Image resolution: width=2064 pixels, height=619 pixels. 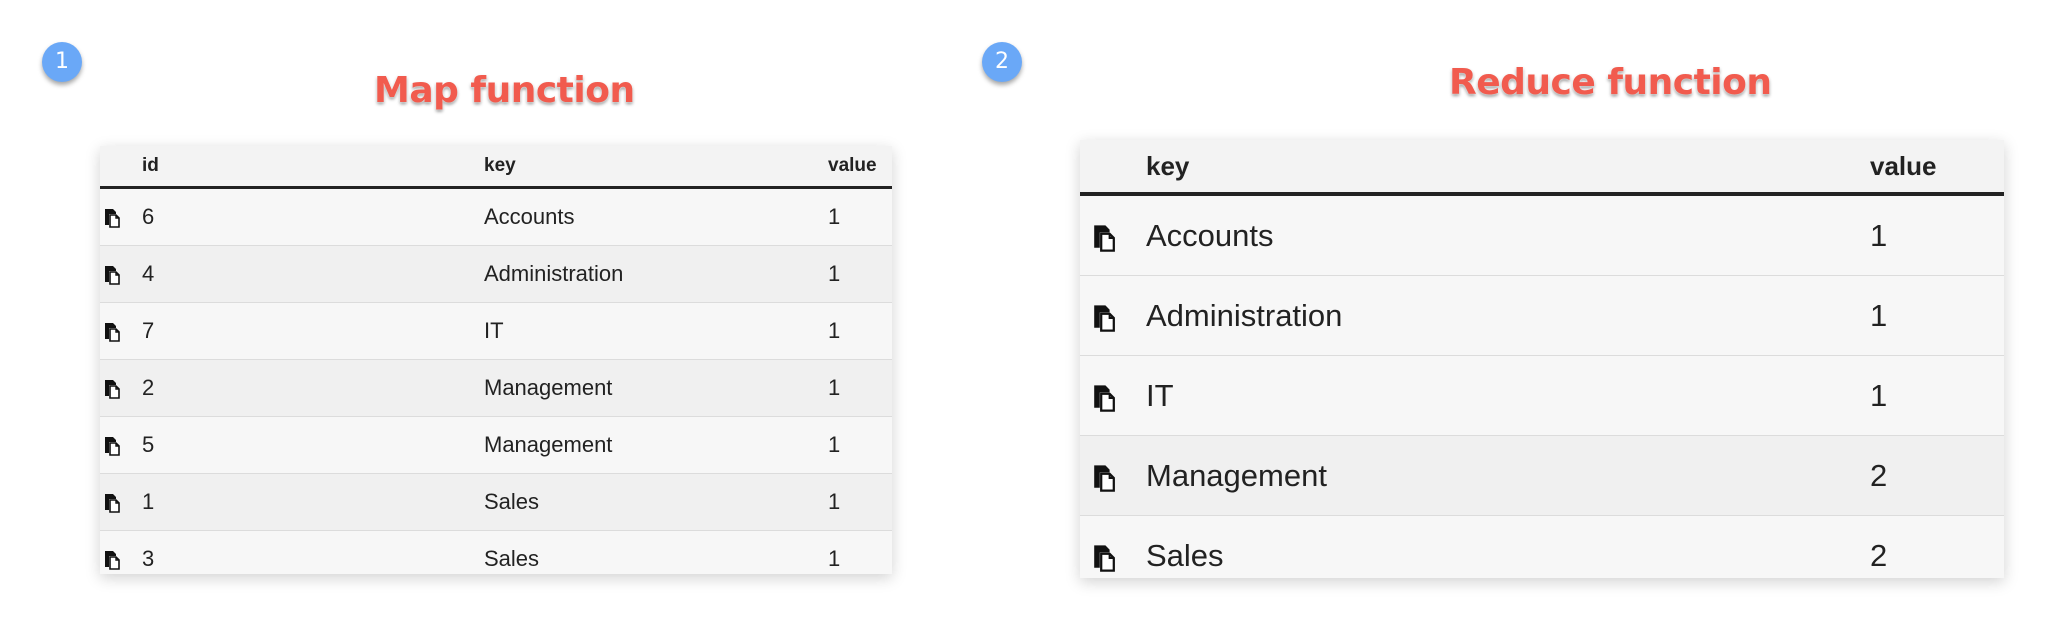 I want to click on map-table-row: 3 Sales 1, so click(x=496, y=552).